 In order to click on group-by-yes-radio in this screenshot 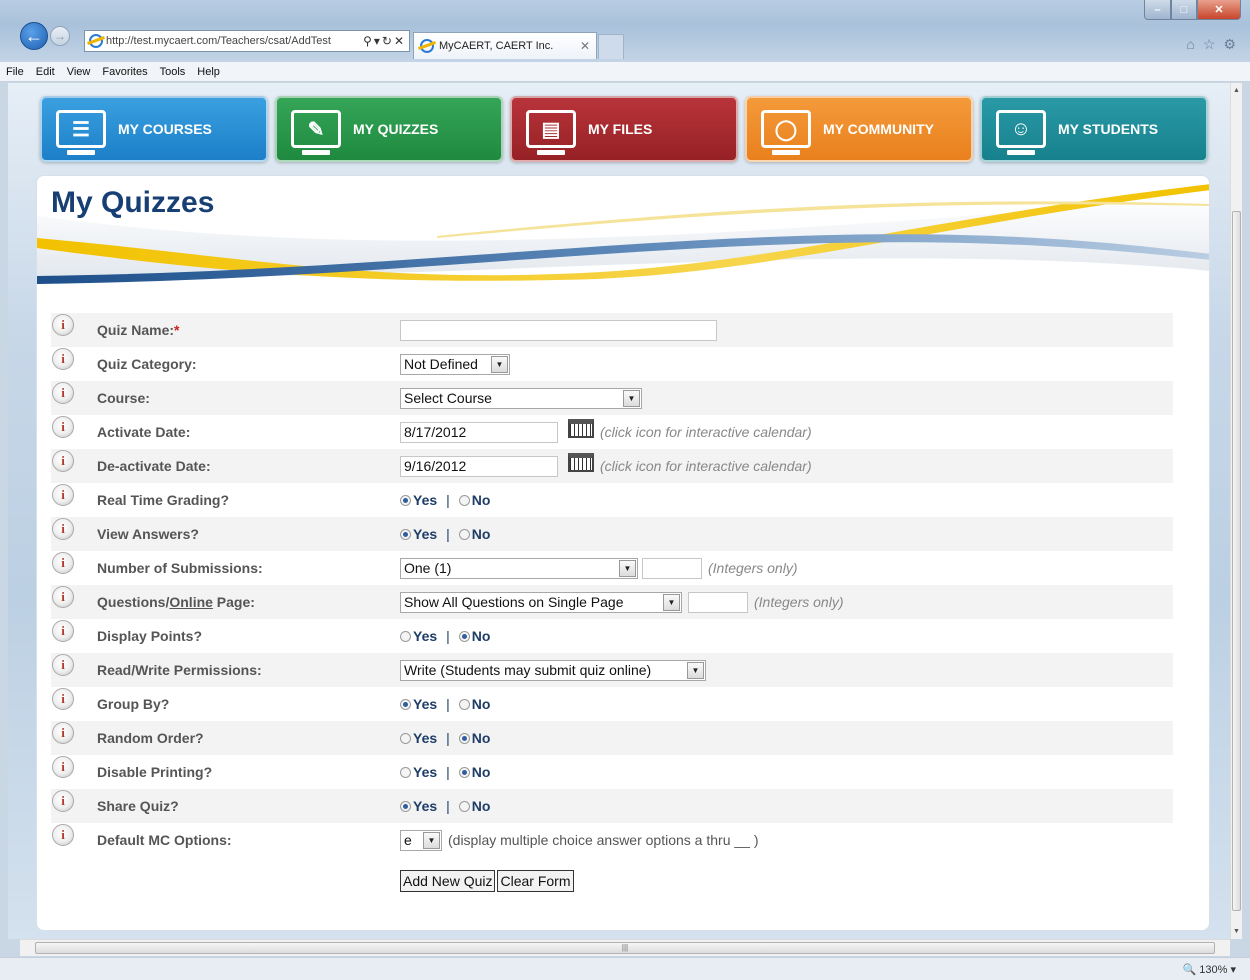, I will do `click(405, 704)`.